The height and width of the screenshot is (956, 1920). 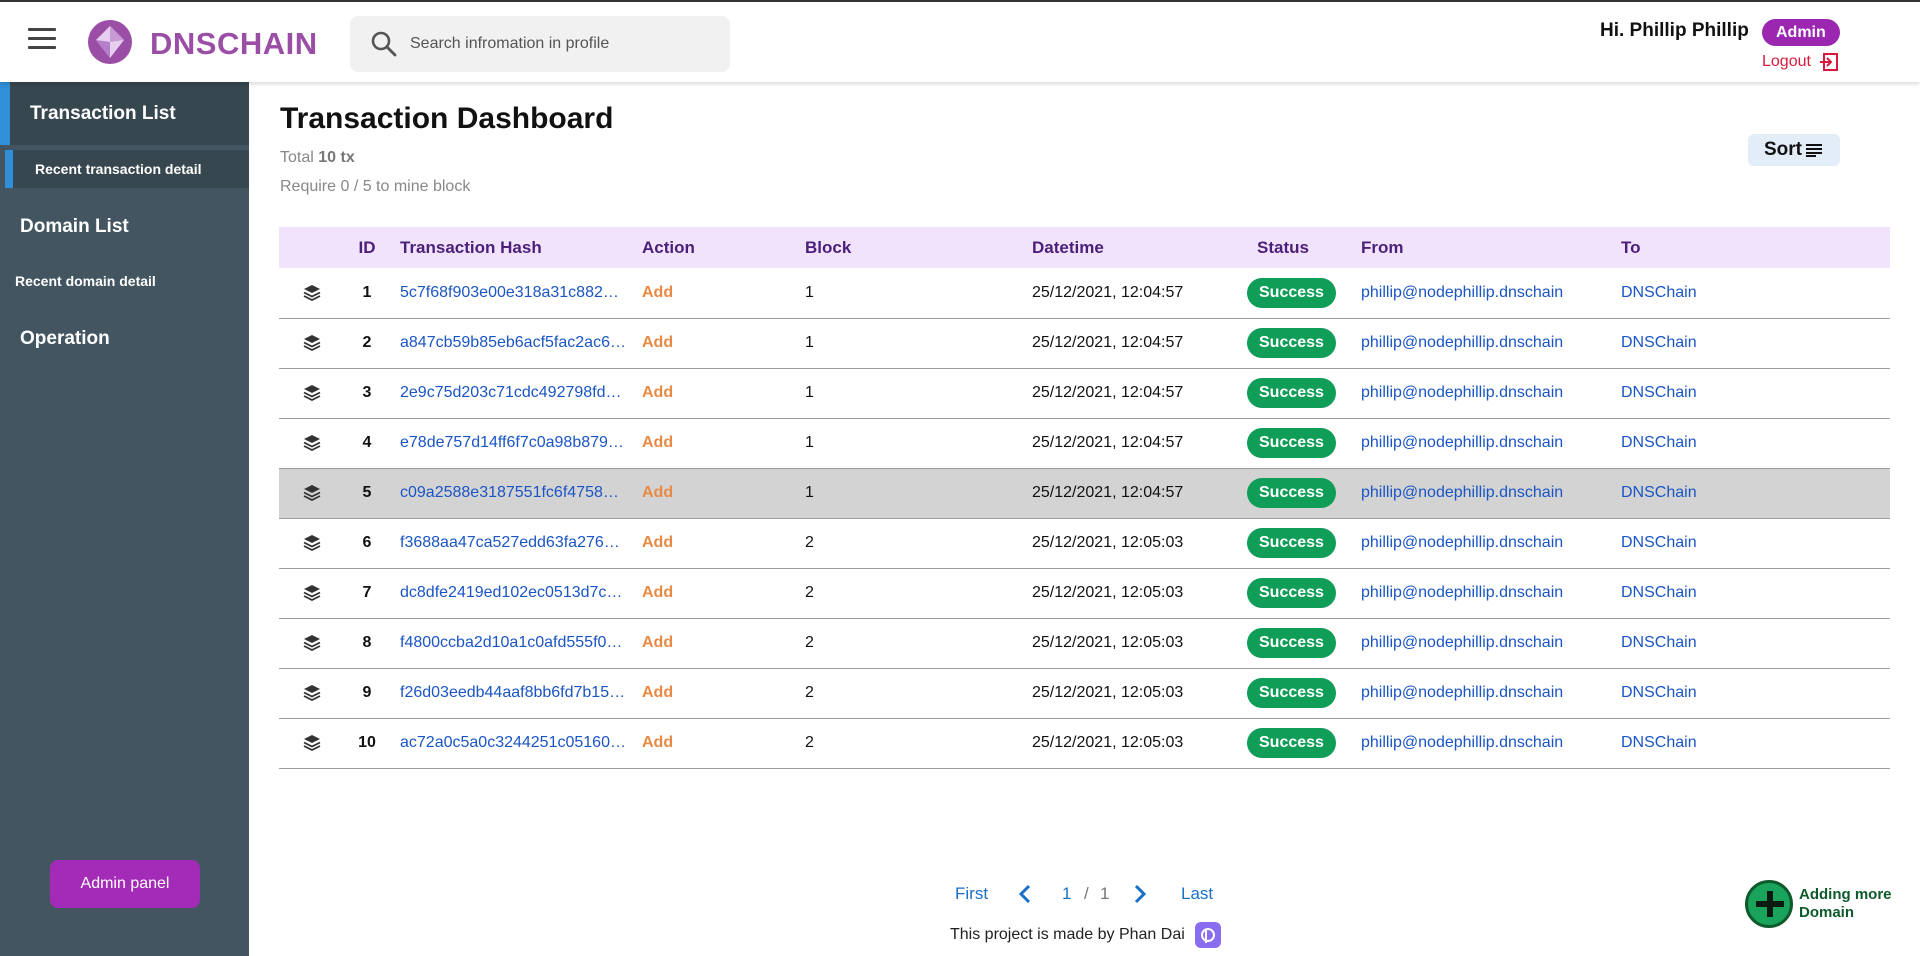 What do you see at coordinates (118, 169) in the screenshot?
I see `sidebar-item-recent-transaction-detail: Recent transaction detail` at bounding box center [118, 169].